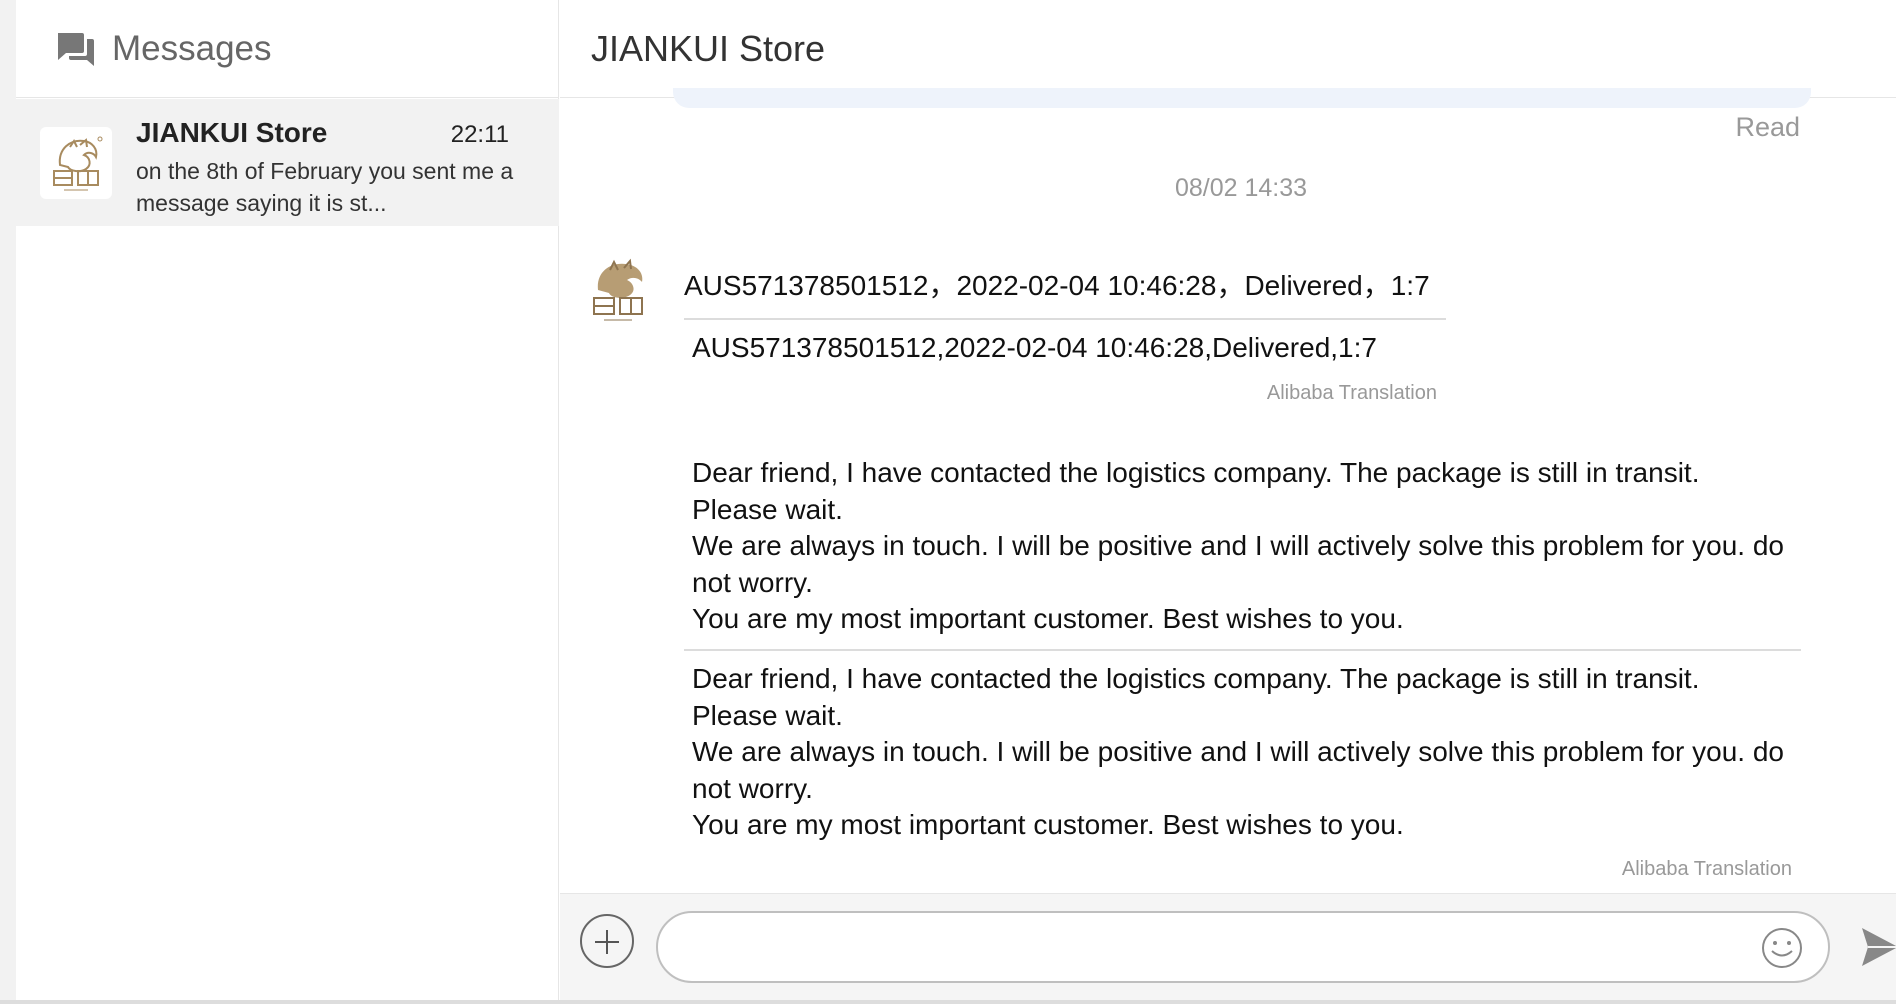  Describe the element at coordinates (1228, 49) in the screenshot. I see `chat-header: JIANKUI Store` at that location.